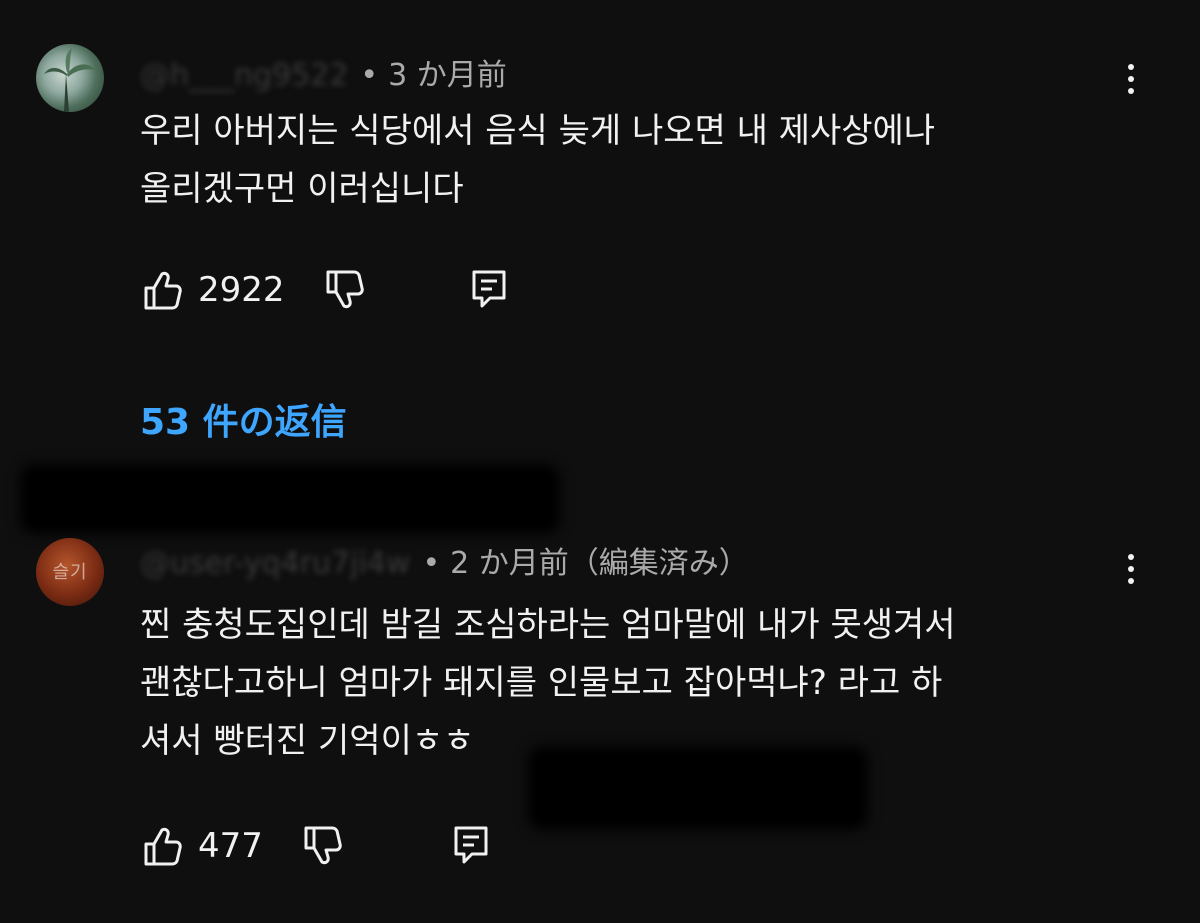  Describe the element at coordinates (548, 625) in the screenshot. I see `comment-line: 찐 충청도집인데 밤길 조심하라는 엄마말에 내가 못생겨서` at that location.